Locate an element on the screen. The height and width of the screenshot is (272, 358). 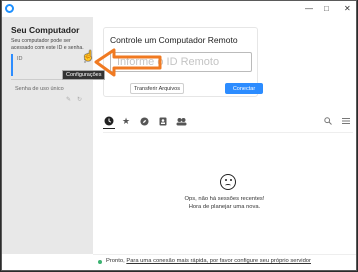
connect-button: Conectar is located at coordinates (244, 88).